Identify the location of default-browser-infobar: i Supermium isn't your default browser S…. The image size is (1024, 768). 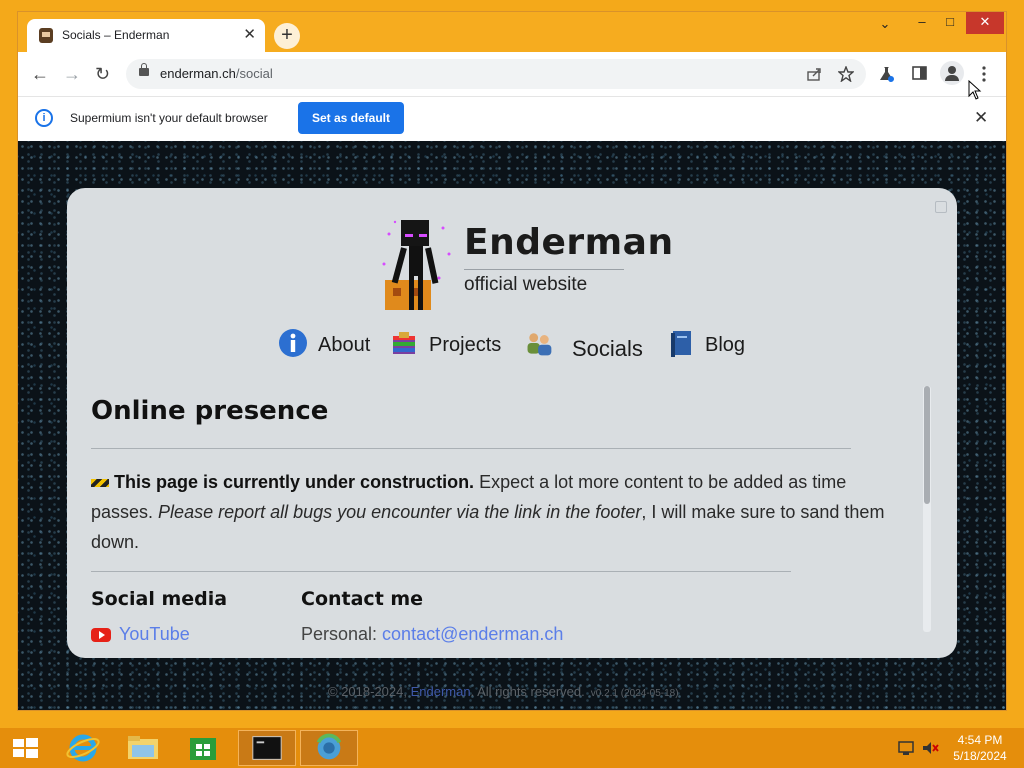
(512, 119).